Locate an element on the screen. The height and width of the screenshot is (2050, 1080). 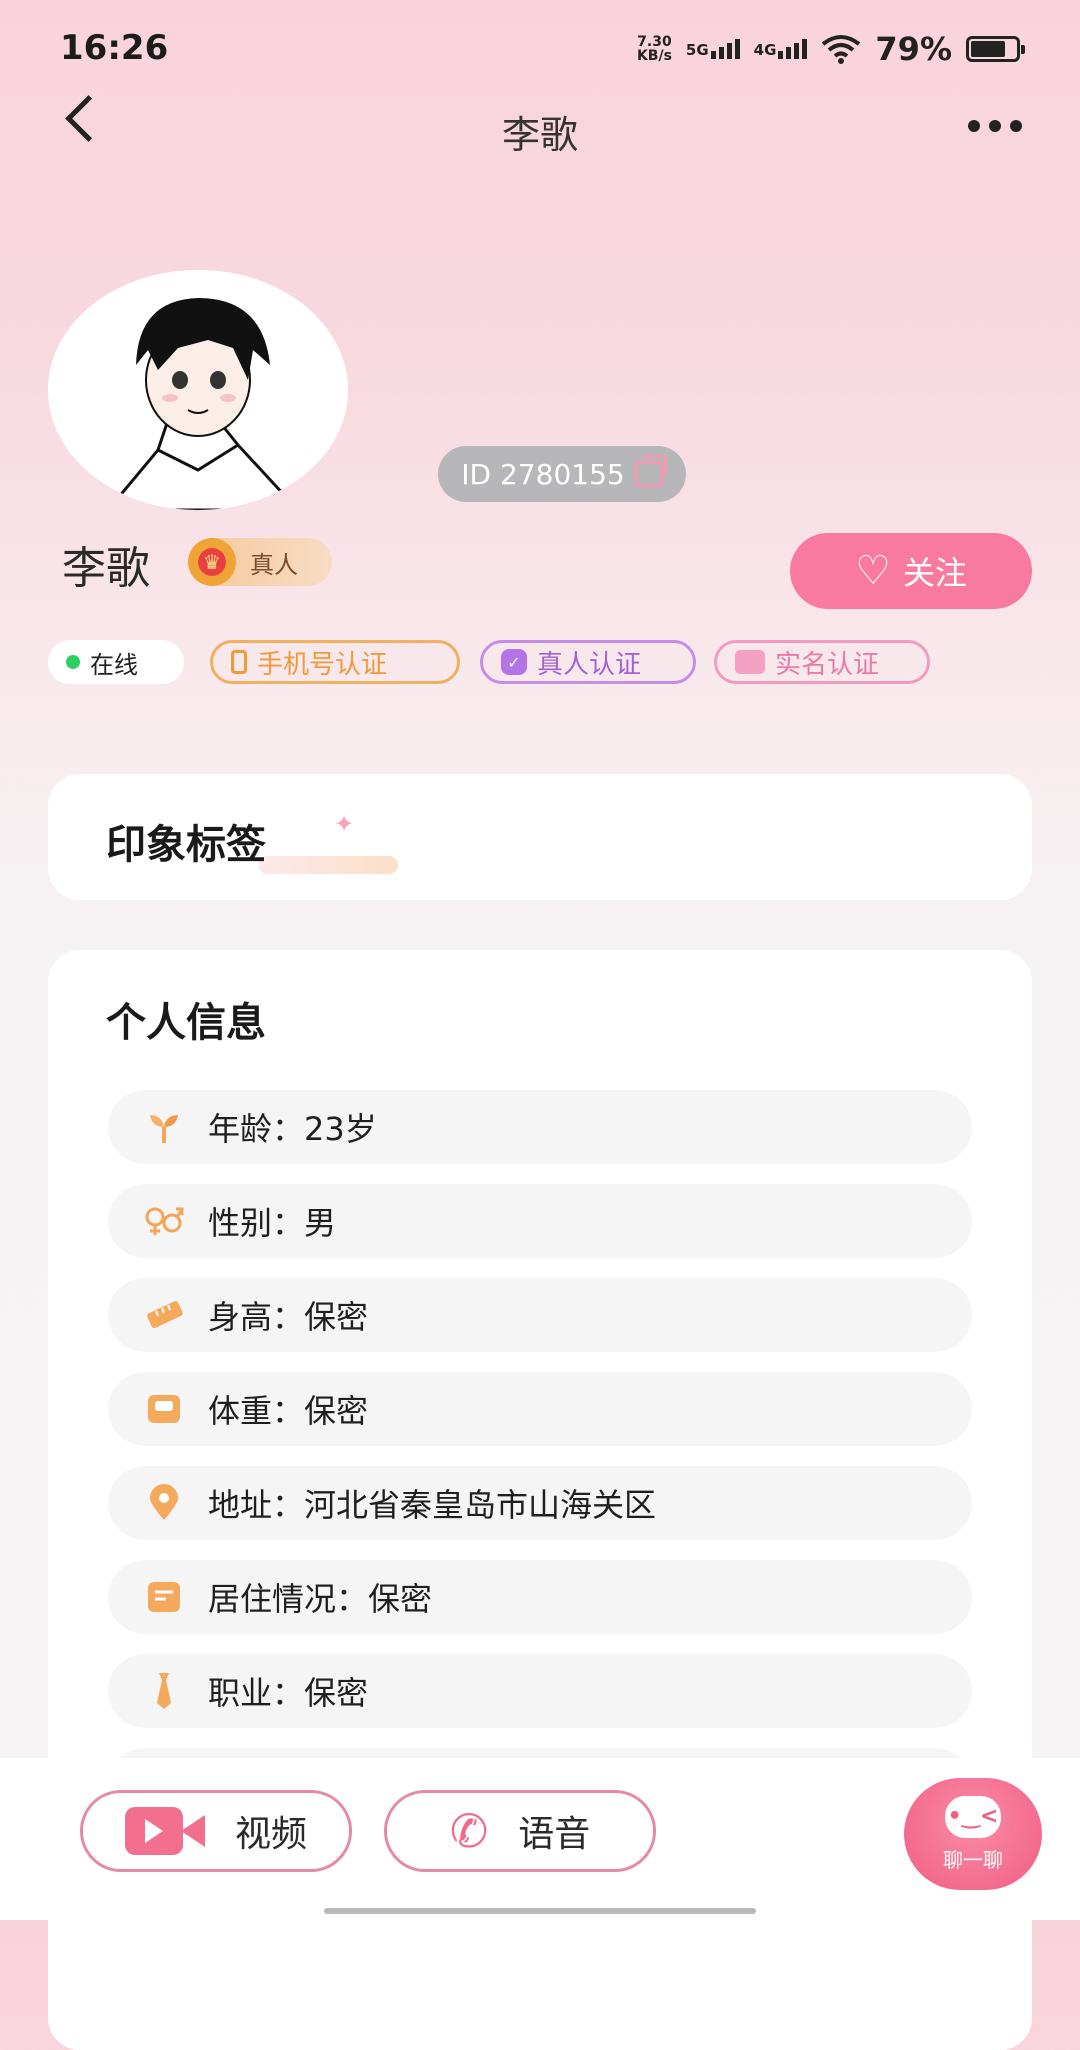
voice-call-label: 语音 is located at coordinates (554, 1834).